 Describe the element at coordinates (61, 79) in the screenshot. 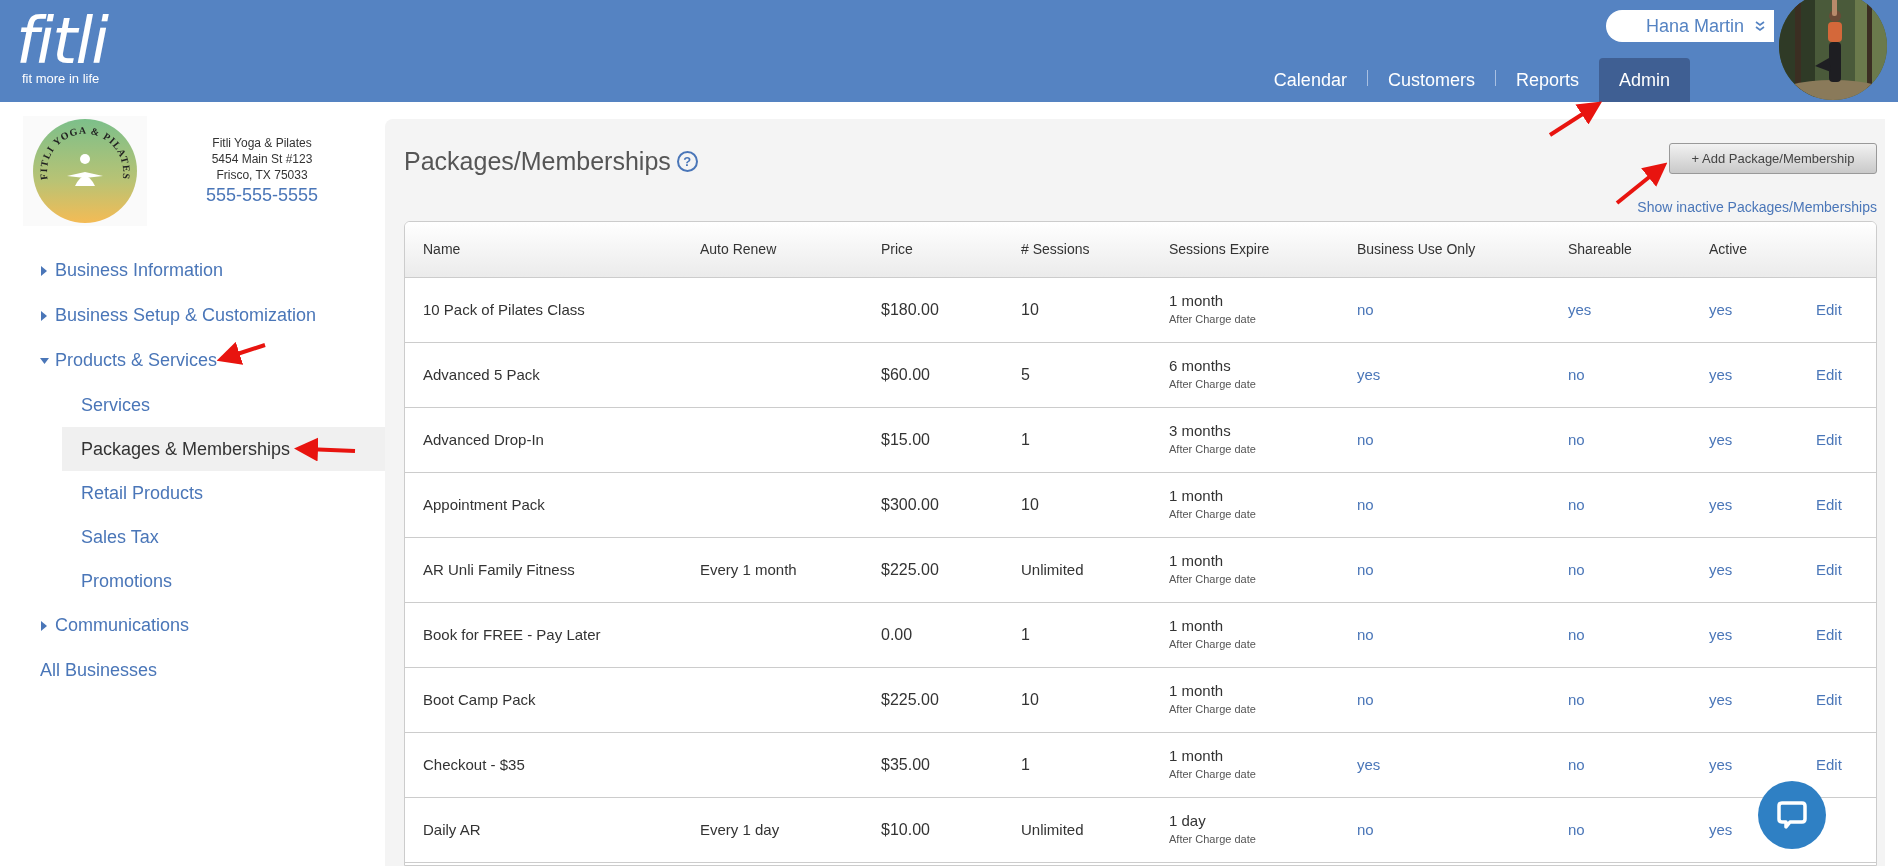

I see `logo-tagline: fit more in life` at that location.